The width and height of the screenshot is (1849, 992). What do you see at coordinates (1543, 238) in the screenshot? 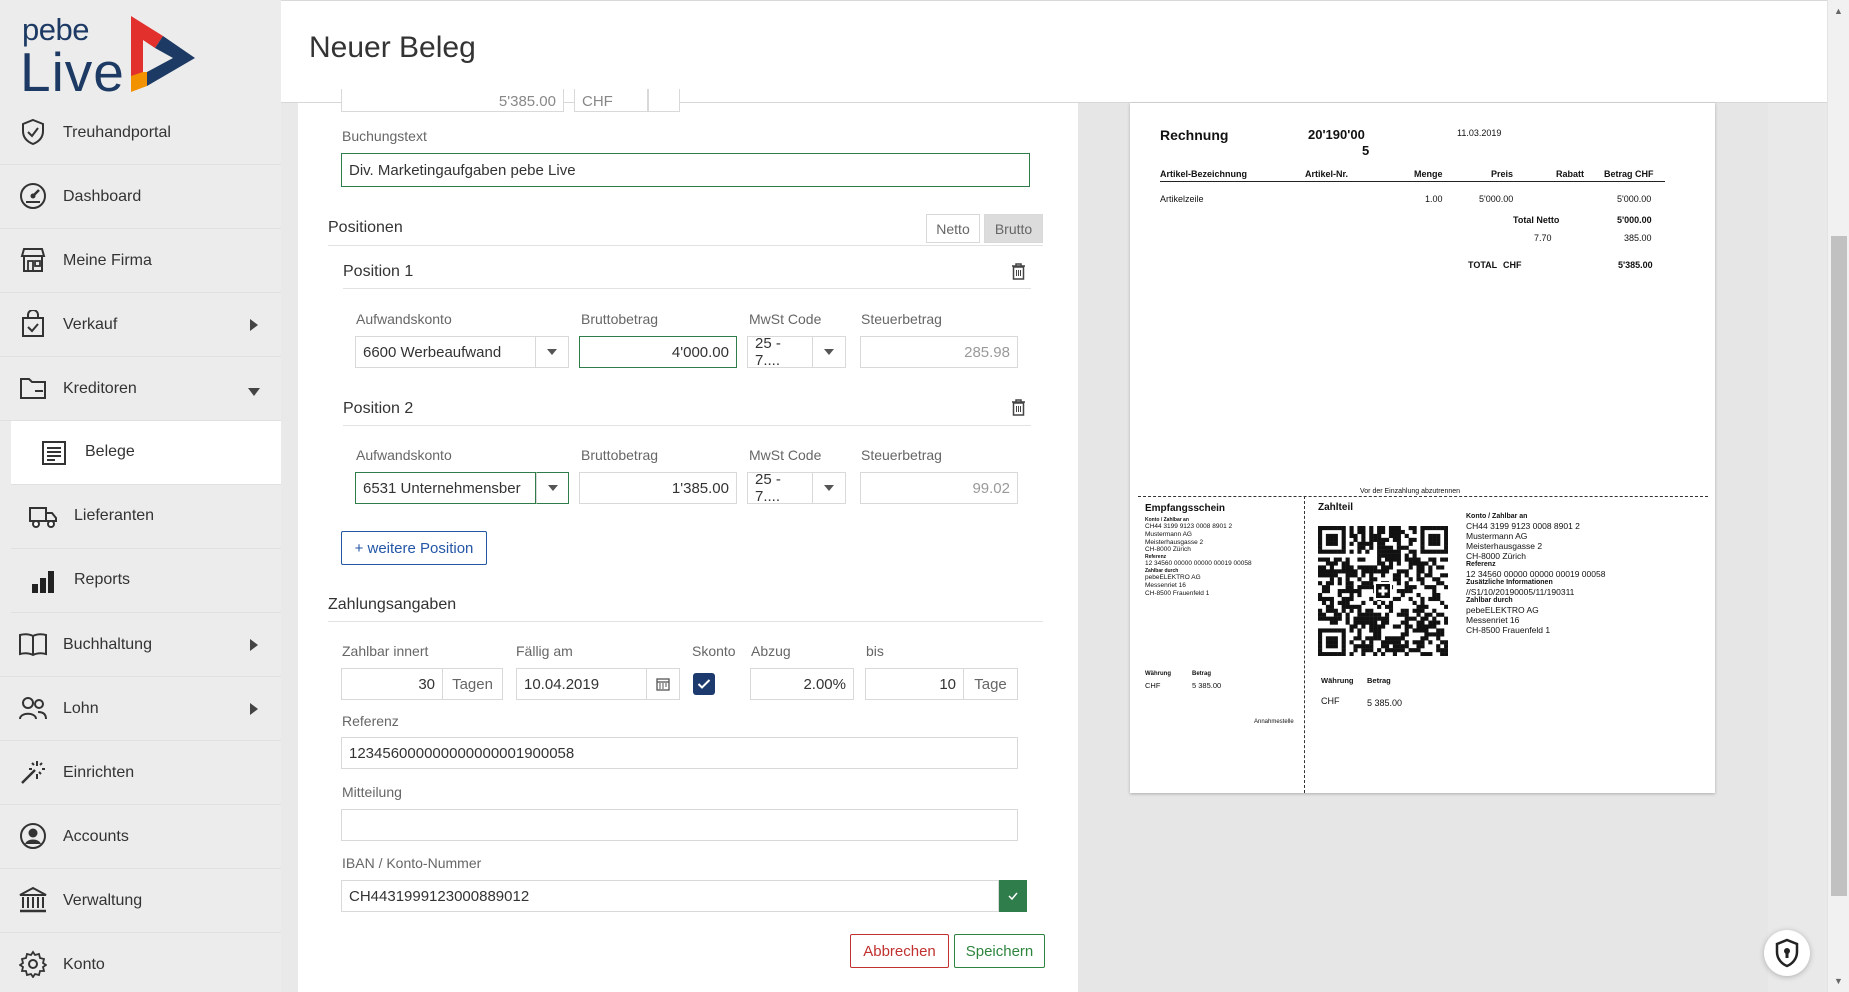
I see `vat-rate: 7.70` at bounding box center [1543, 238].